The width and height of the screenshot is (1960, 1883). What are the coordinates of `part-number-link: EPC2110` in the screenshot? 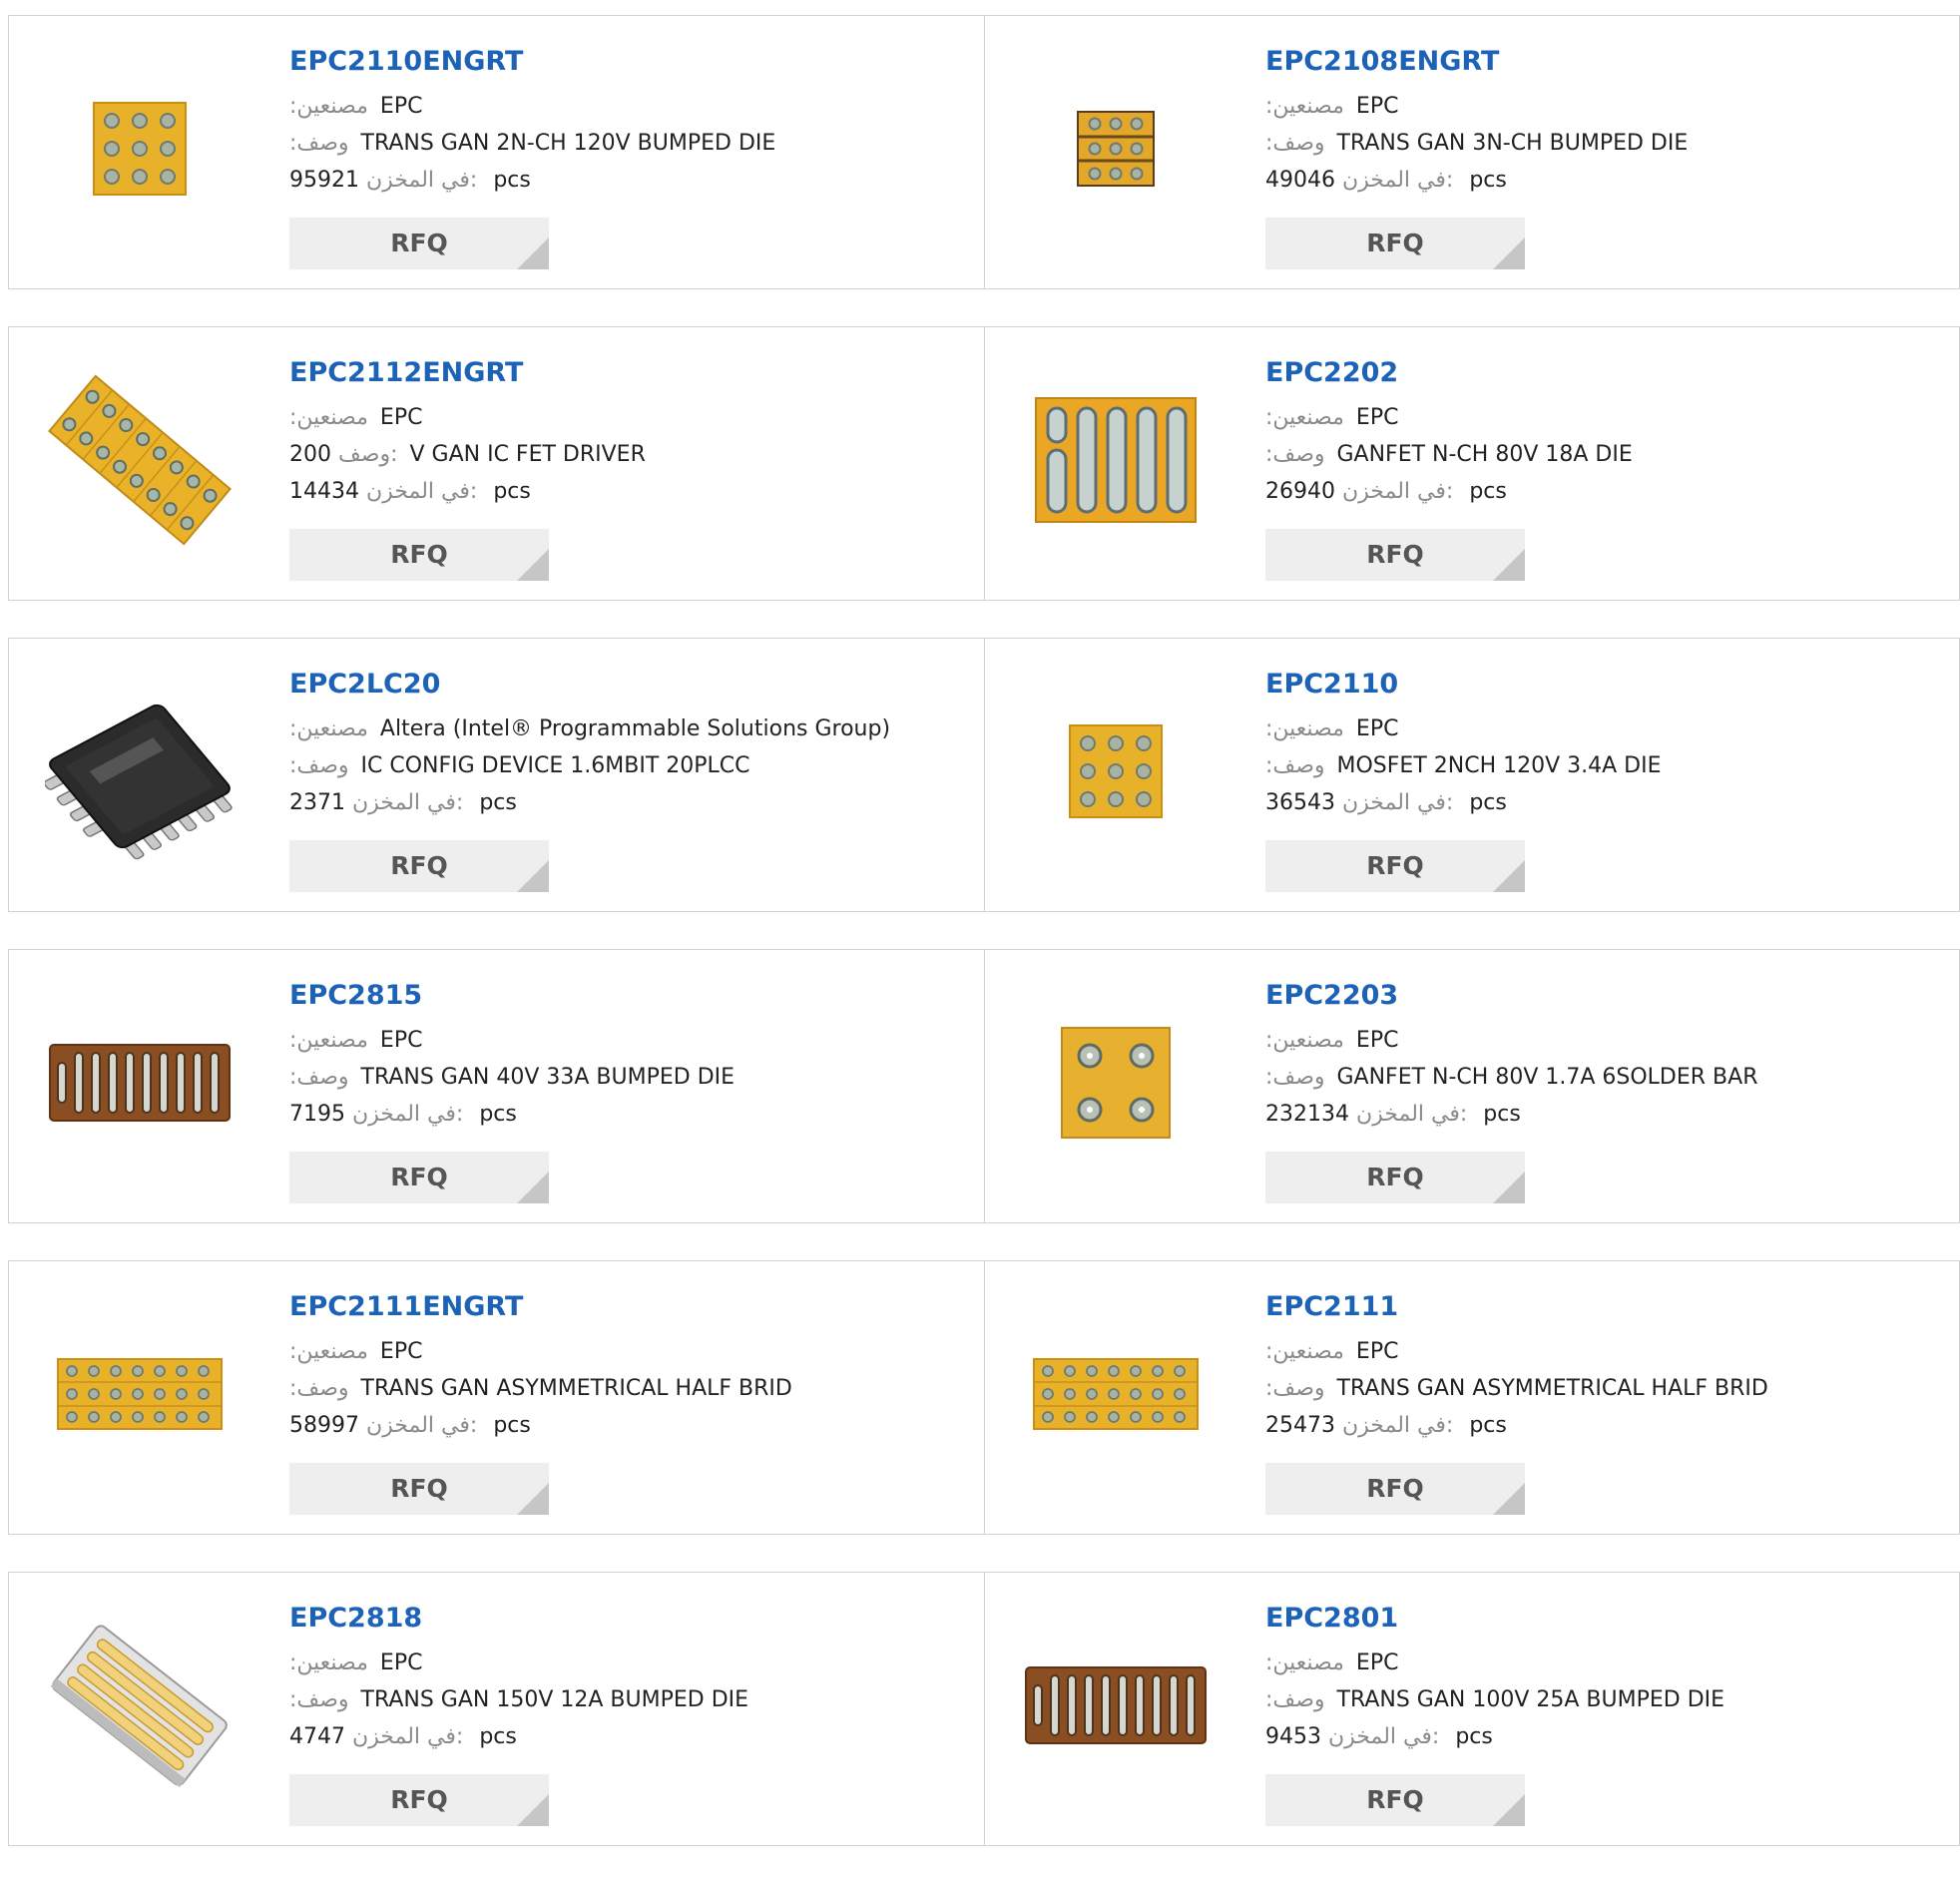 It's located at (1607, 685).